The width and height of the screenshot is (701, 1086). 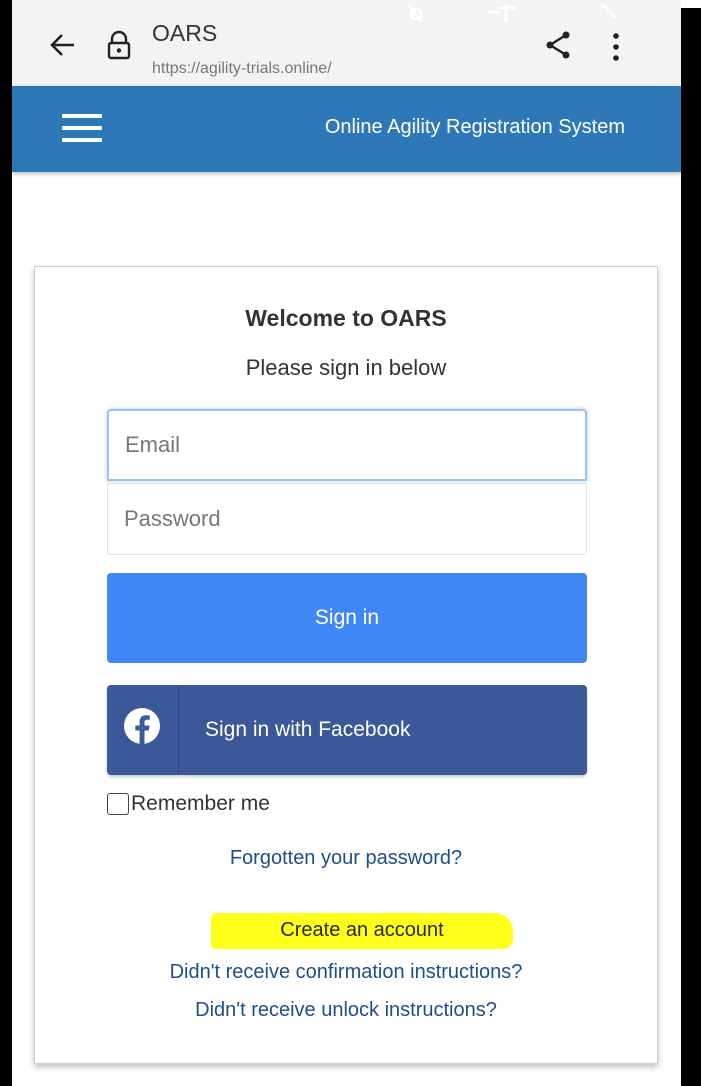 I want to click on create-account-link: Create an account, so click(x=362, y=930).